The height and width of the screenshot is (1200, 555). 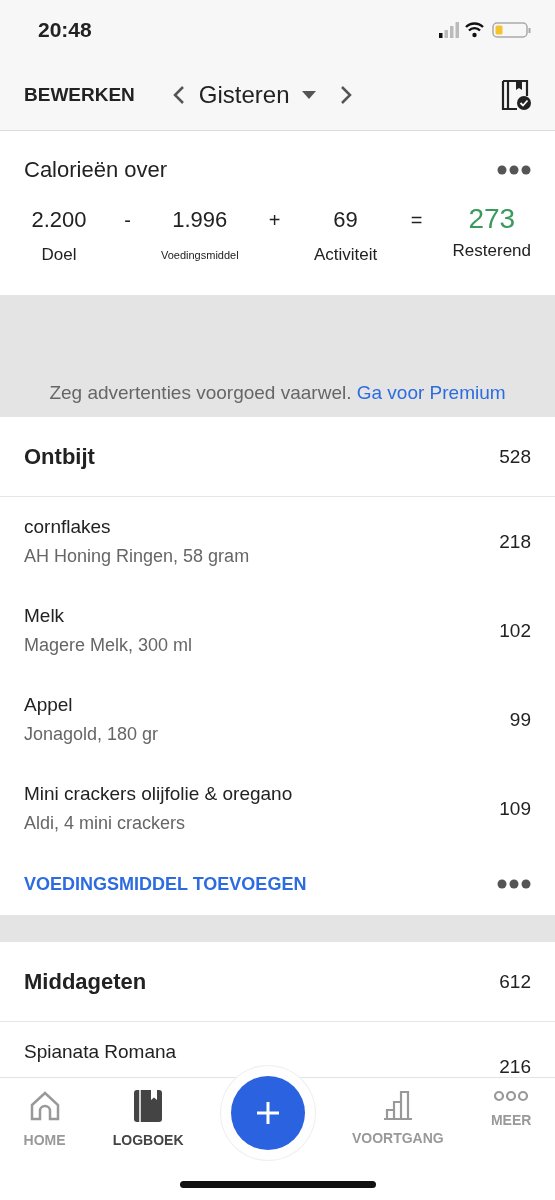 I want to click on calorie-label: Doel, so click(x=59, y=255).